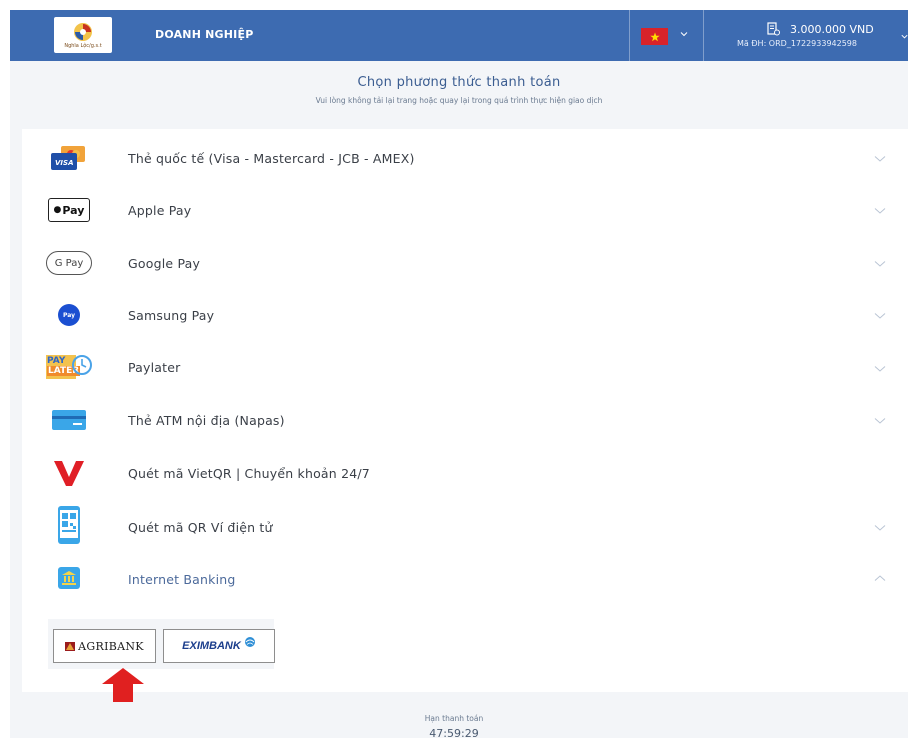 This screenshot has height=740, width=908. Describe the element at coordinates (69, 473) in the screenshot. I see `vietqr-icon` at that location.